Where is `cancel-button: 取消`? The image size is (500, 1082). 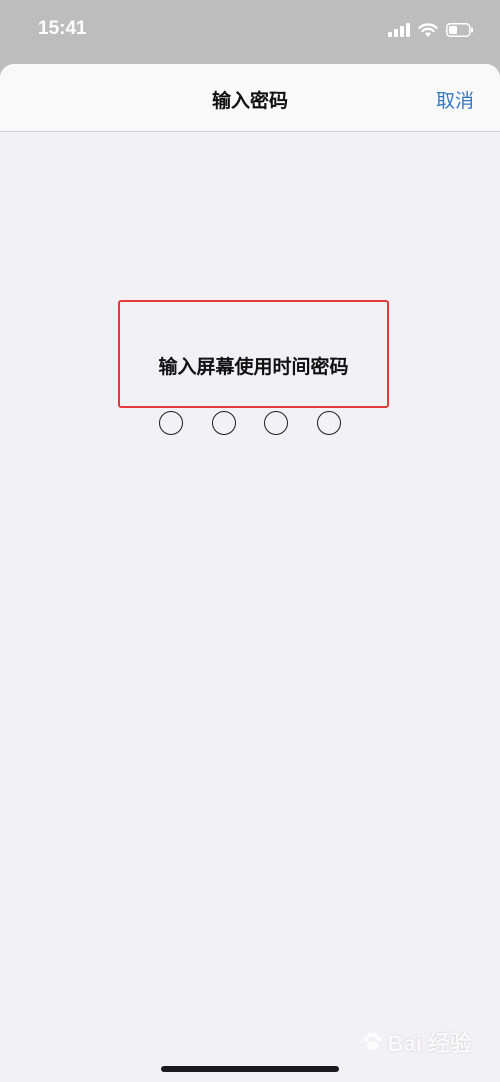 cancel-button: 取消 is located at coordinates (455, 99).